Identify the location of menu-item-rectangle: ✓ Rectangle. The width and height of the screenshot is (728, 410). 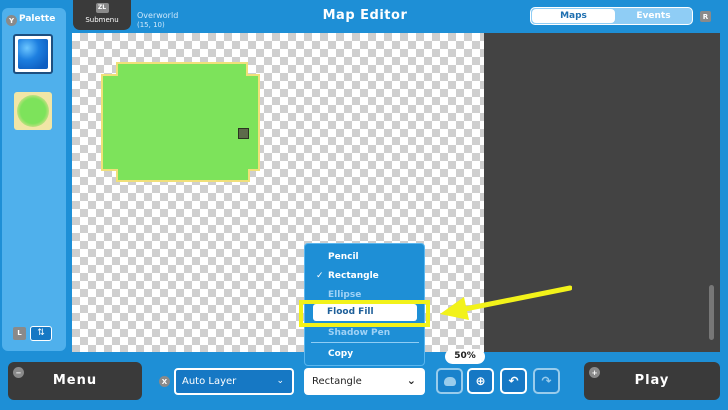
(365, 276).